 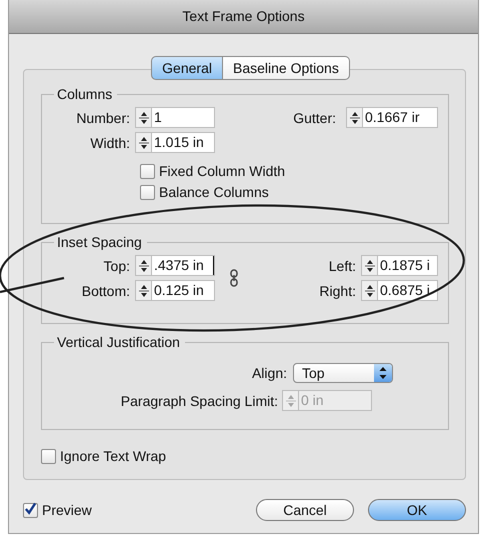 I want to click on dialog-button: Cancel, so click(x=305, y=510).